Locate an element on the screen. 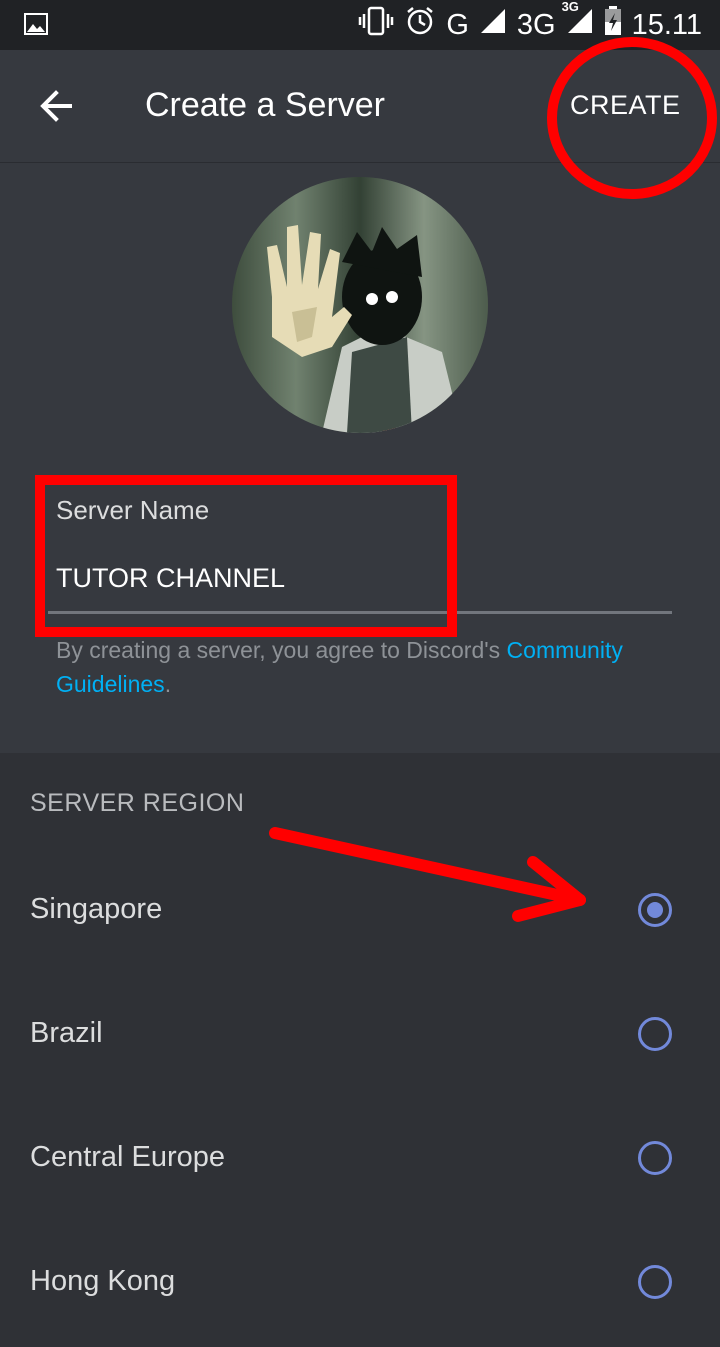 This screenshot has height=1347, width=720. server-icon-avatar is located at coordinates (360, 305).